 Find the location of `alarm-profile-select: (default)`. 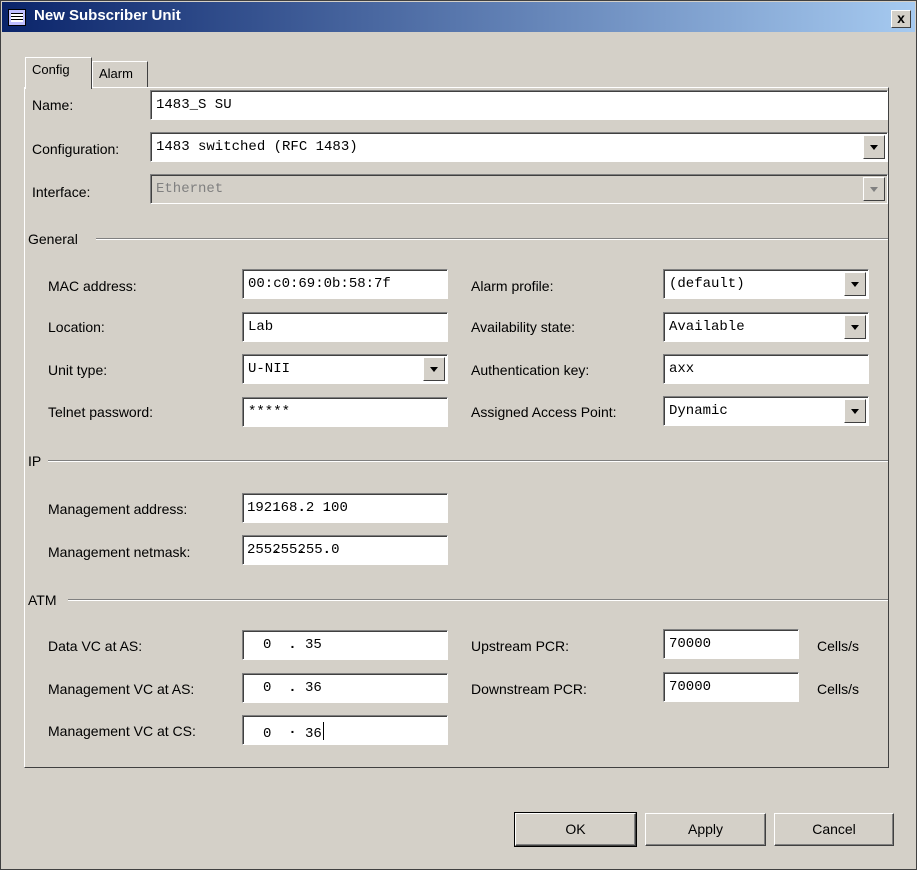

alarm-profile-select: (default) is located at coordinates (766, 284).